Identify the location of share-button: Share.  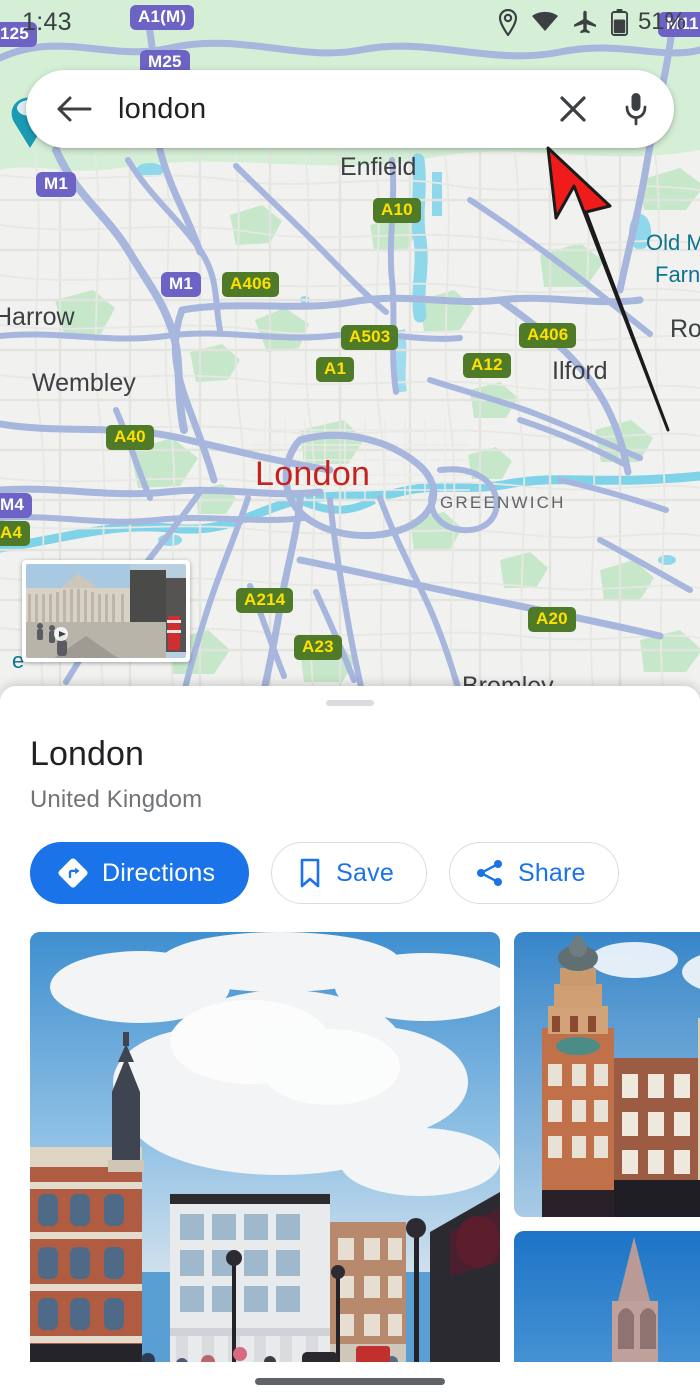
(533, 873).